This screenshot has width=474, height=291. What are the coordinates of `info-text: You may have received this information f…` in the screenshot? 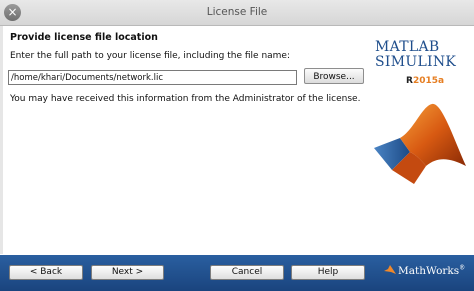 It's located at (185, 99).